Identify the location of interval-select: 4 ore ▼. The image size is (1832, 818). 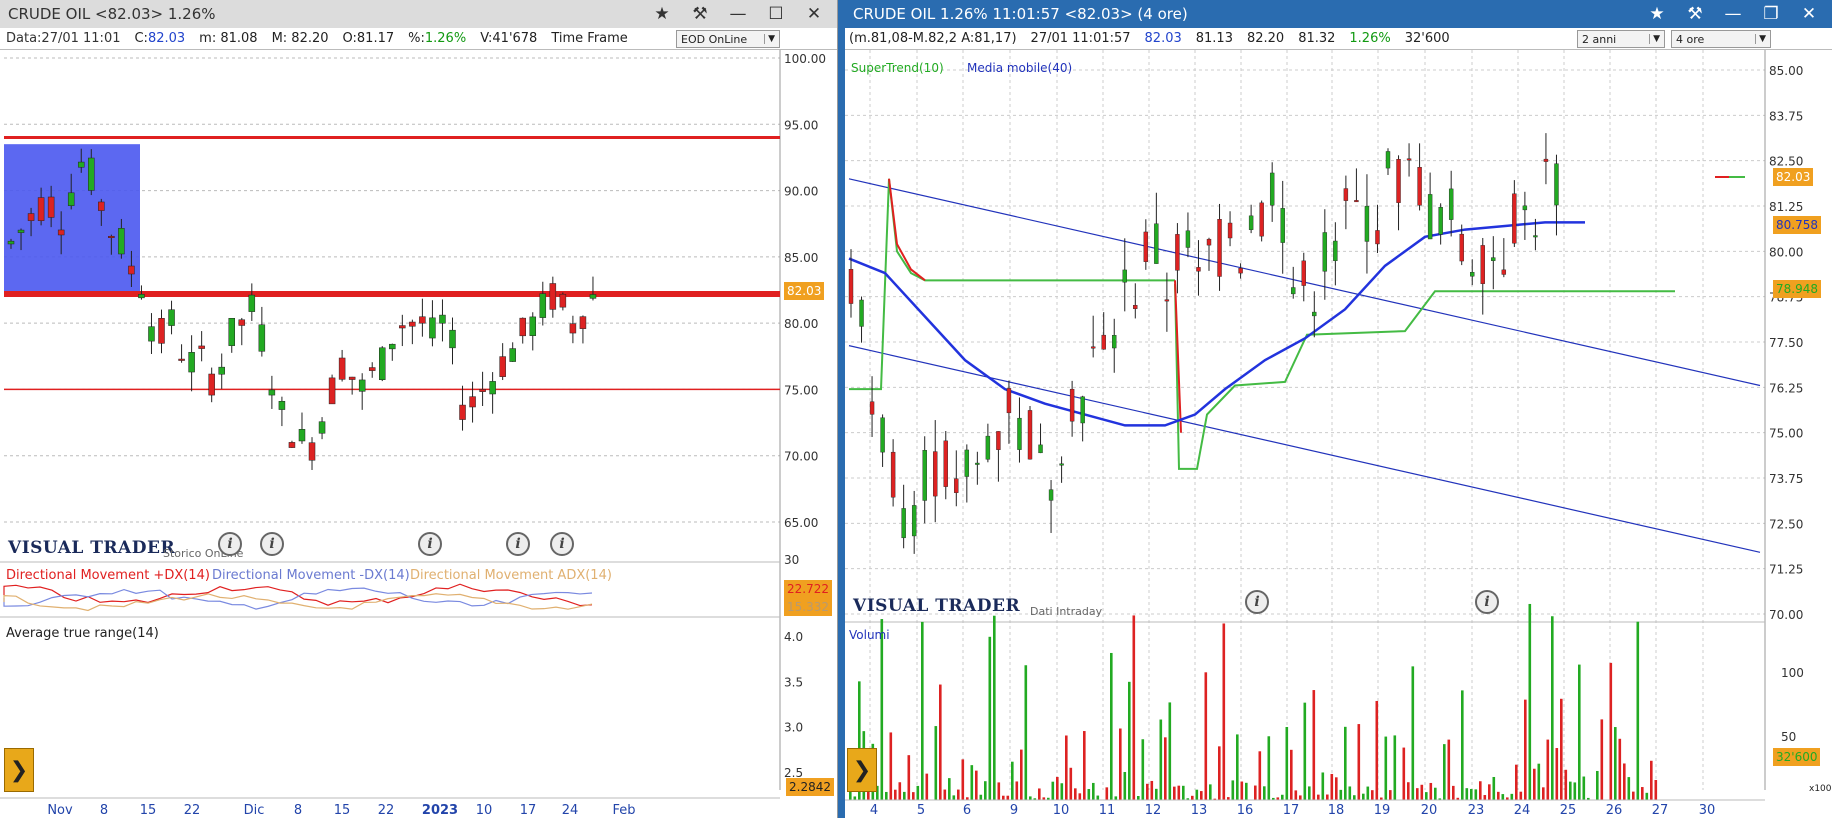
(1721, 39).